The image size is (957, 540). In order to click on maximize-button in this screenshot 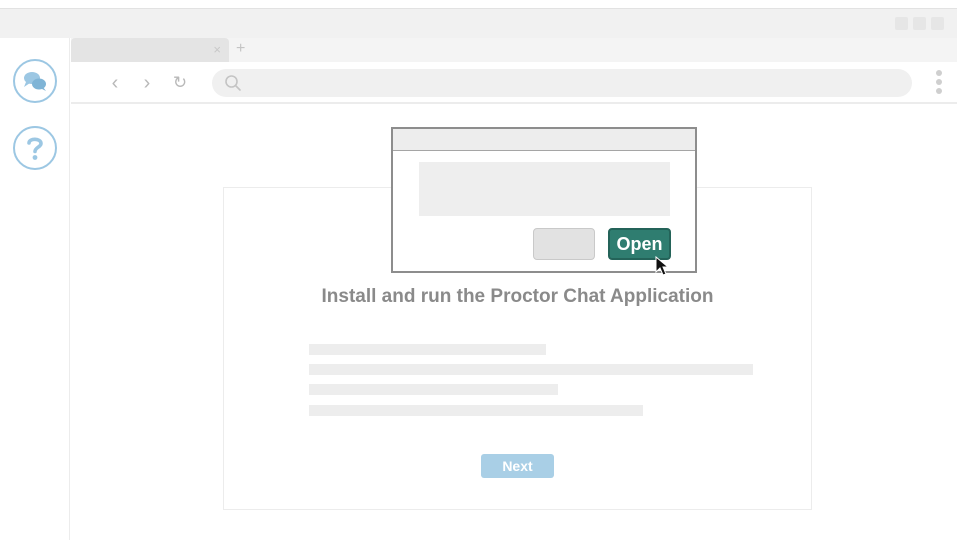, I will do `click(919, 23)`.